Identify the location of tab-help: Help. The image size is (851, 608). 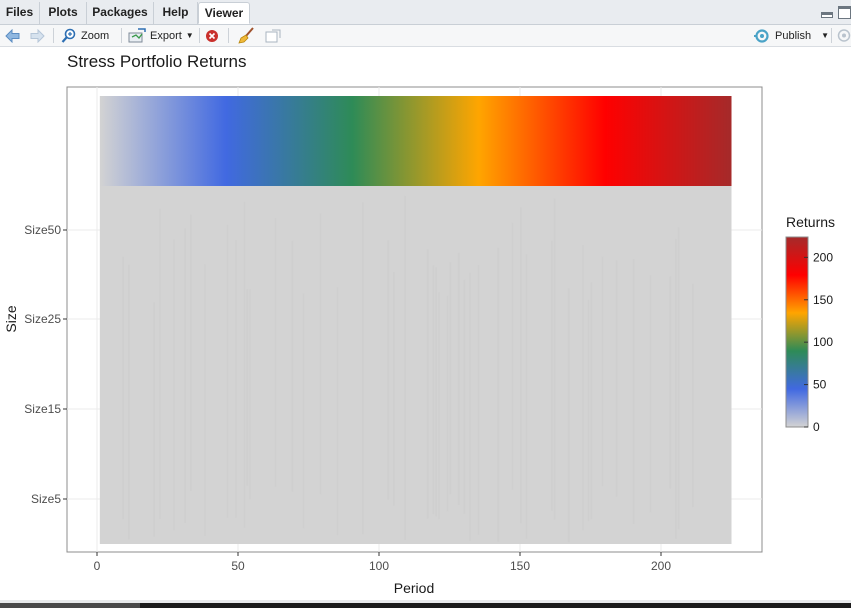
(176, 13).